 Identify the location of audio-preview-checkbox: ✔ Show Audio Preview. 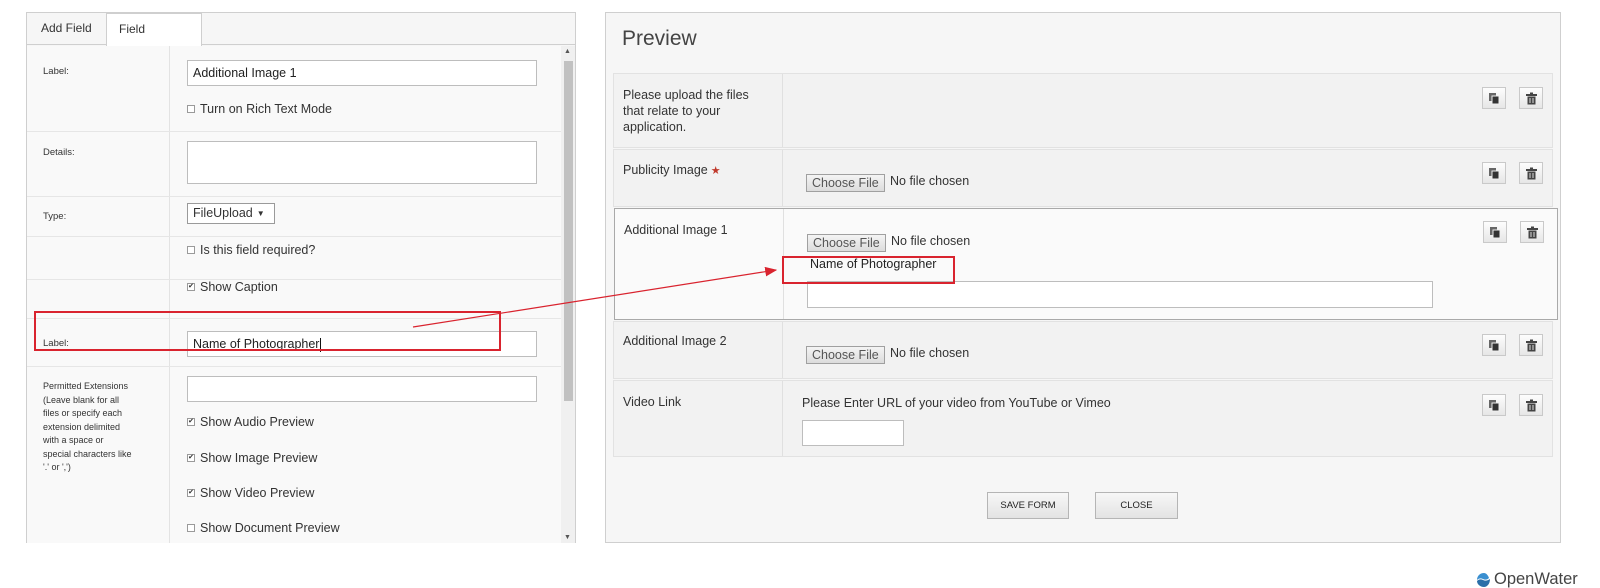
(250, 422).